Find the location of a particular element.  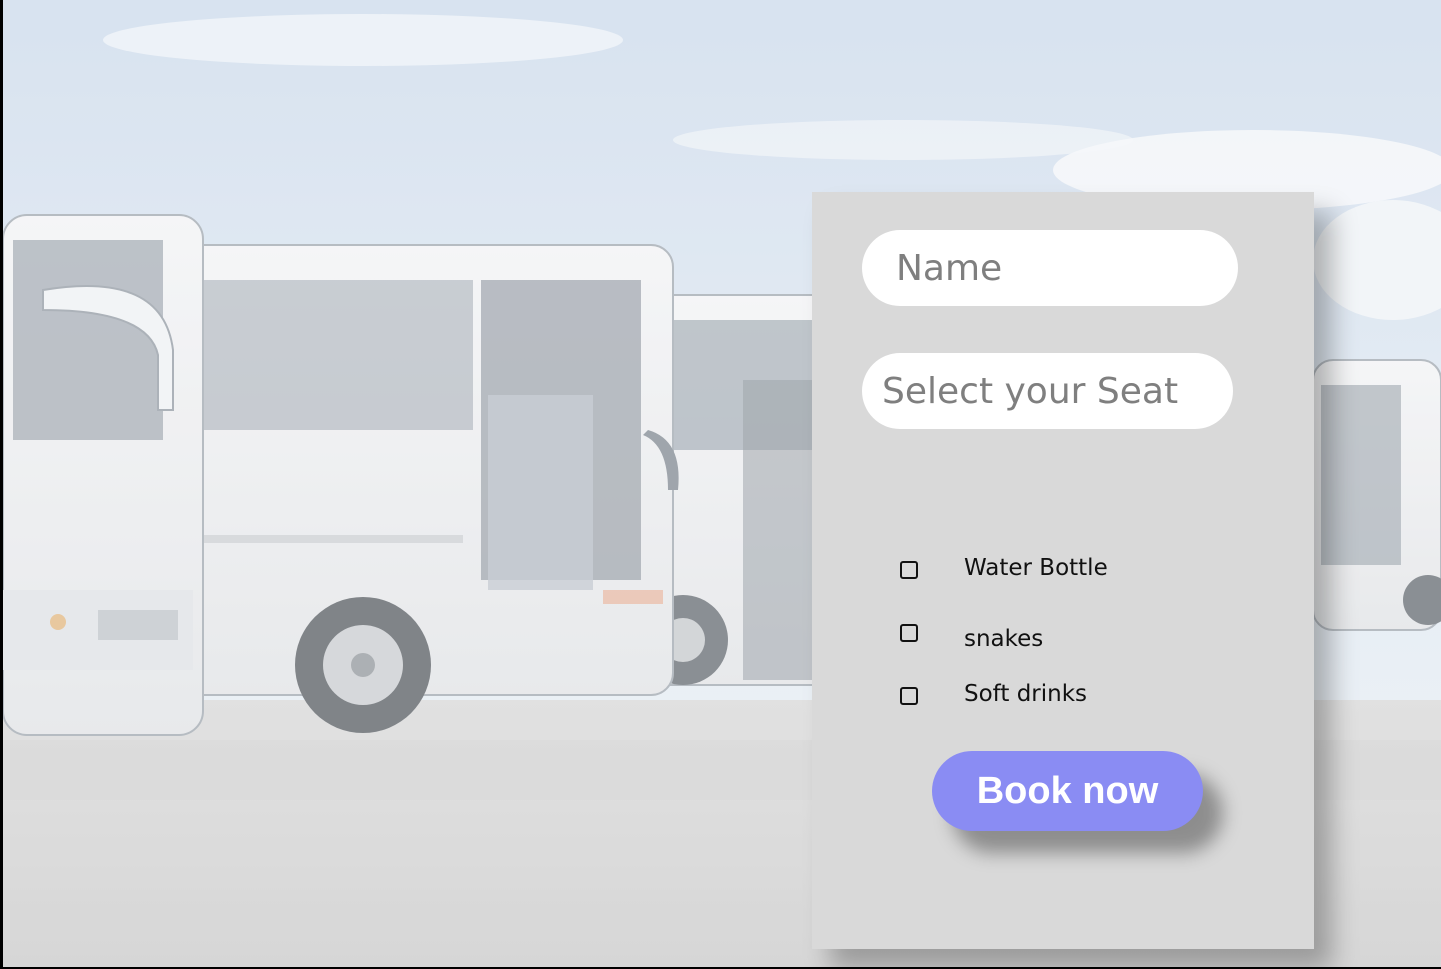

snakes-label: snakes is located at coordinates (1004, 639).